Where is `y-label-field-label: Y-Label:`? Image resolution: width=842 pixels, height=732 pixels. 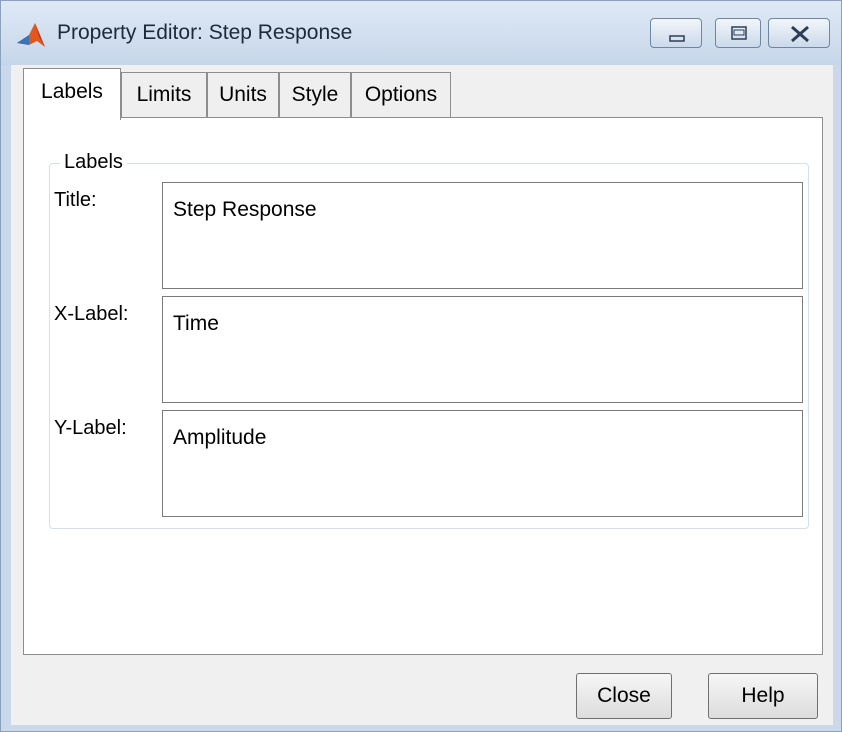
y-label-field-label: Y-Label: is located at coordinates (90, 428).